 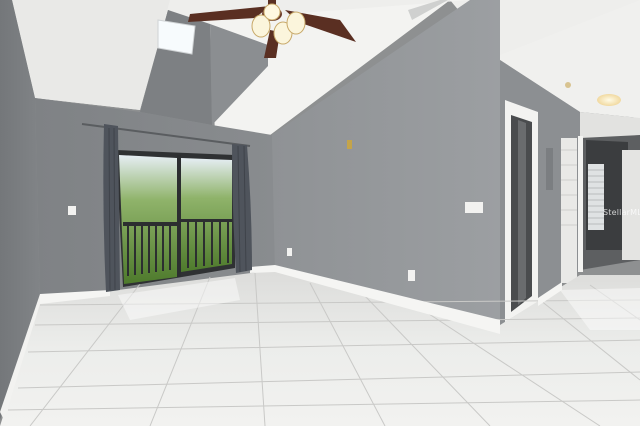 I want to click on wall-art, so click(x=549, y=169).